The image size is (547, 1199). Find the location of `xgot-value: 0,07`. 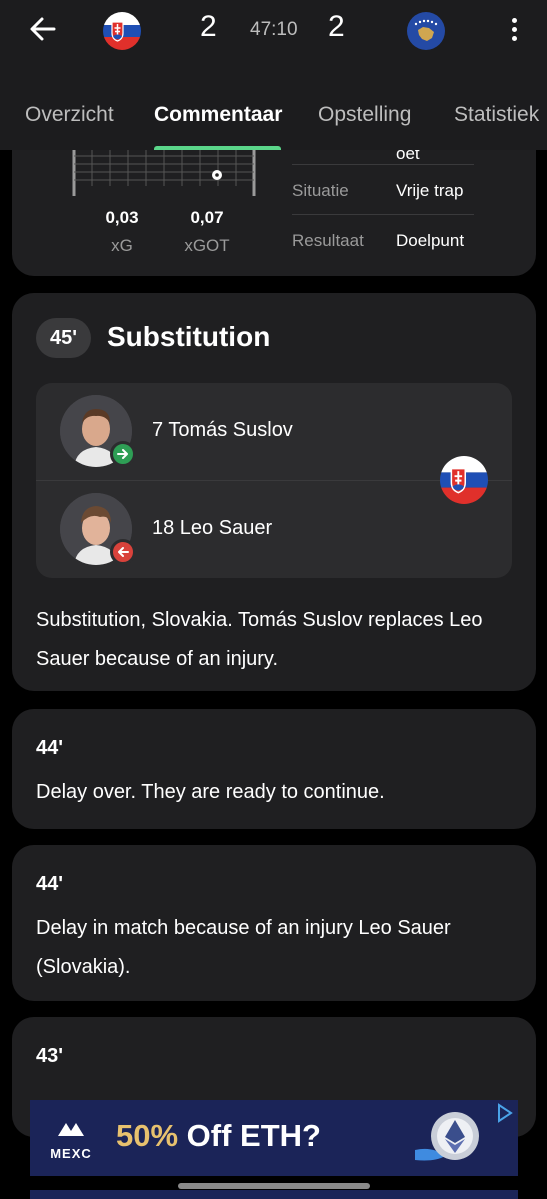

xgot-value: 0,07 is located at coordinates (207, 217).